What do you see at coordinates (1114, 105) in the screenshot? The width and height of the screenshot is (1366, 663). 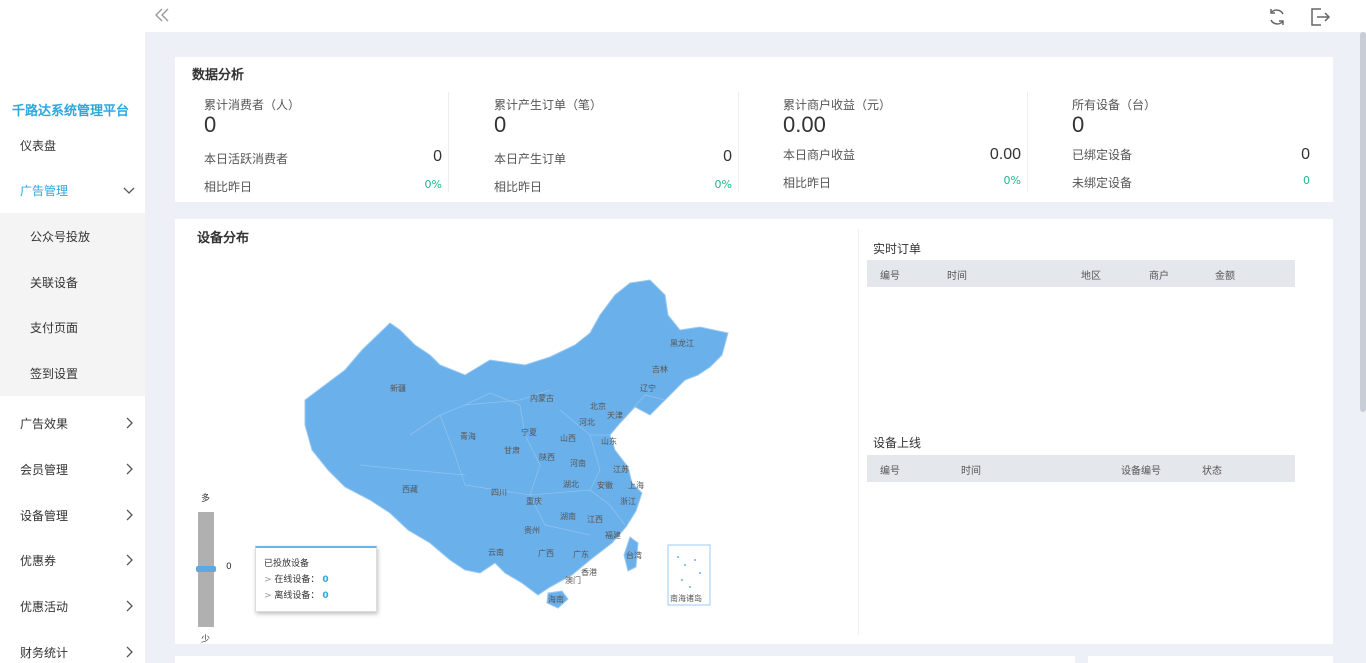 I see `stat-label: 所有设备（台）` at bounding box center [1114, 105].